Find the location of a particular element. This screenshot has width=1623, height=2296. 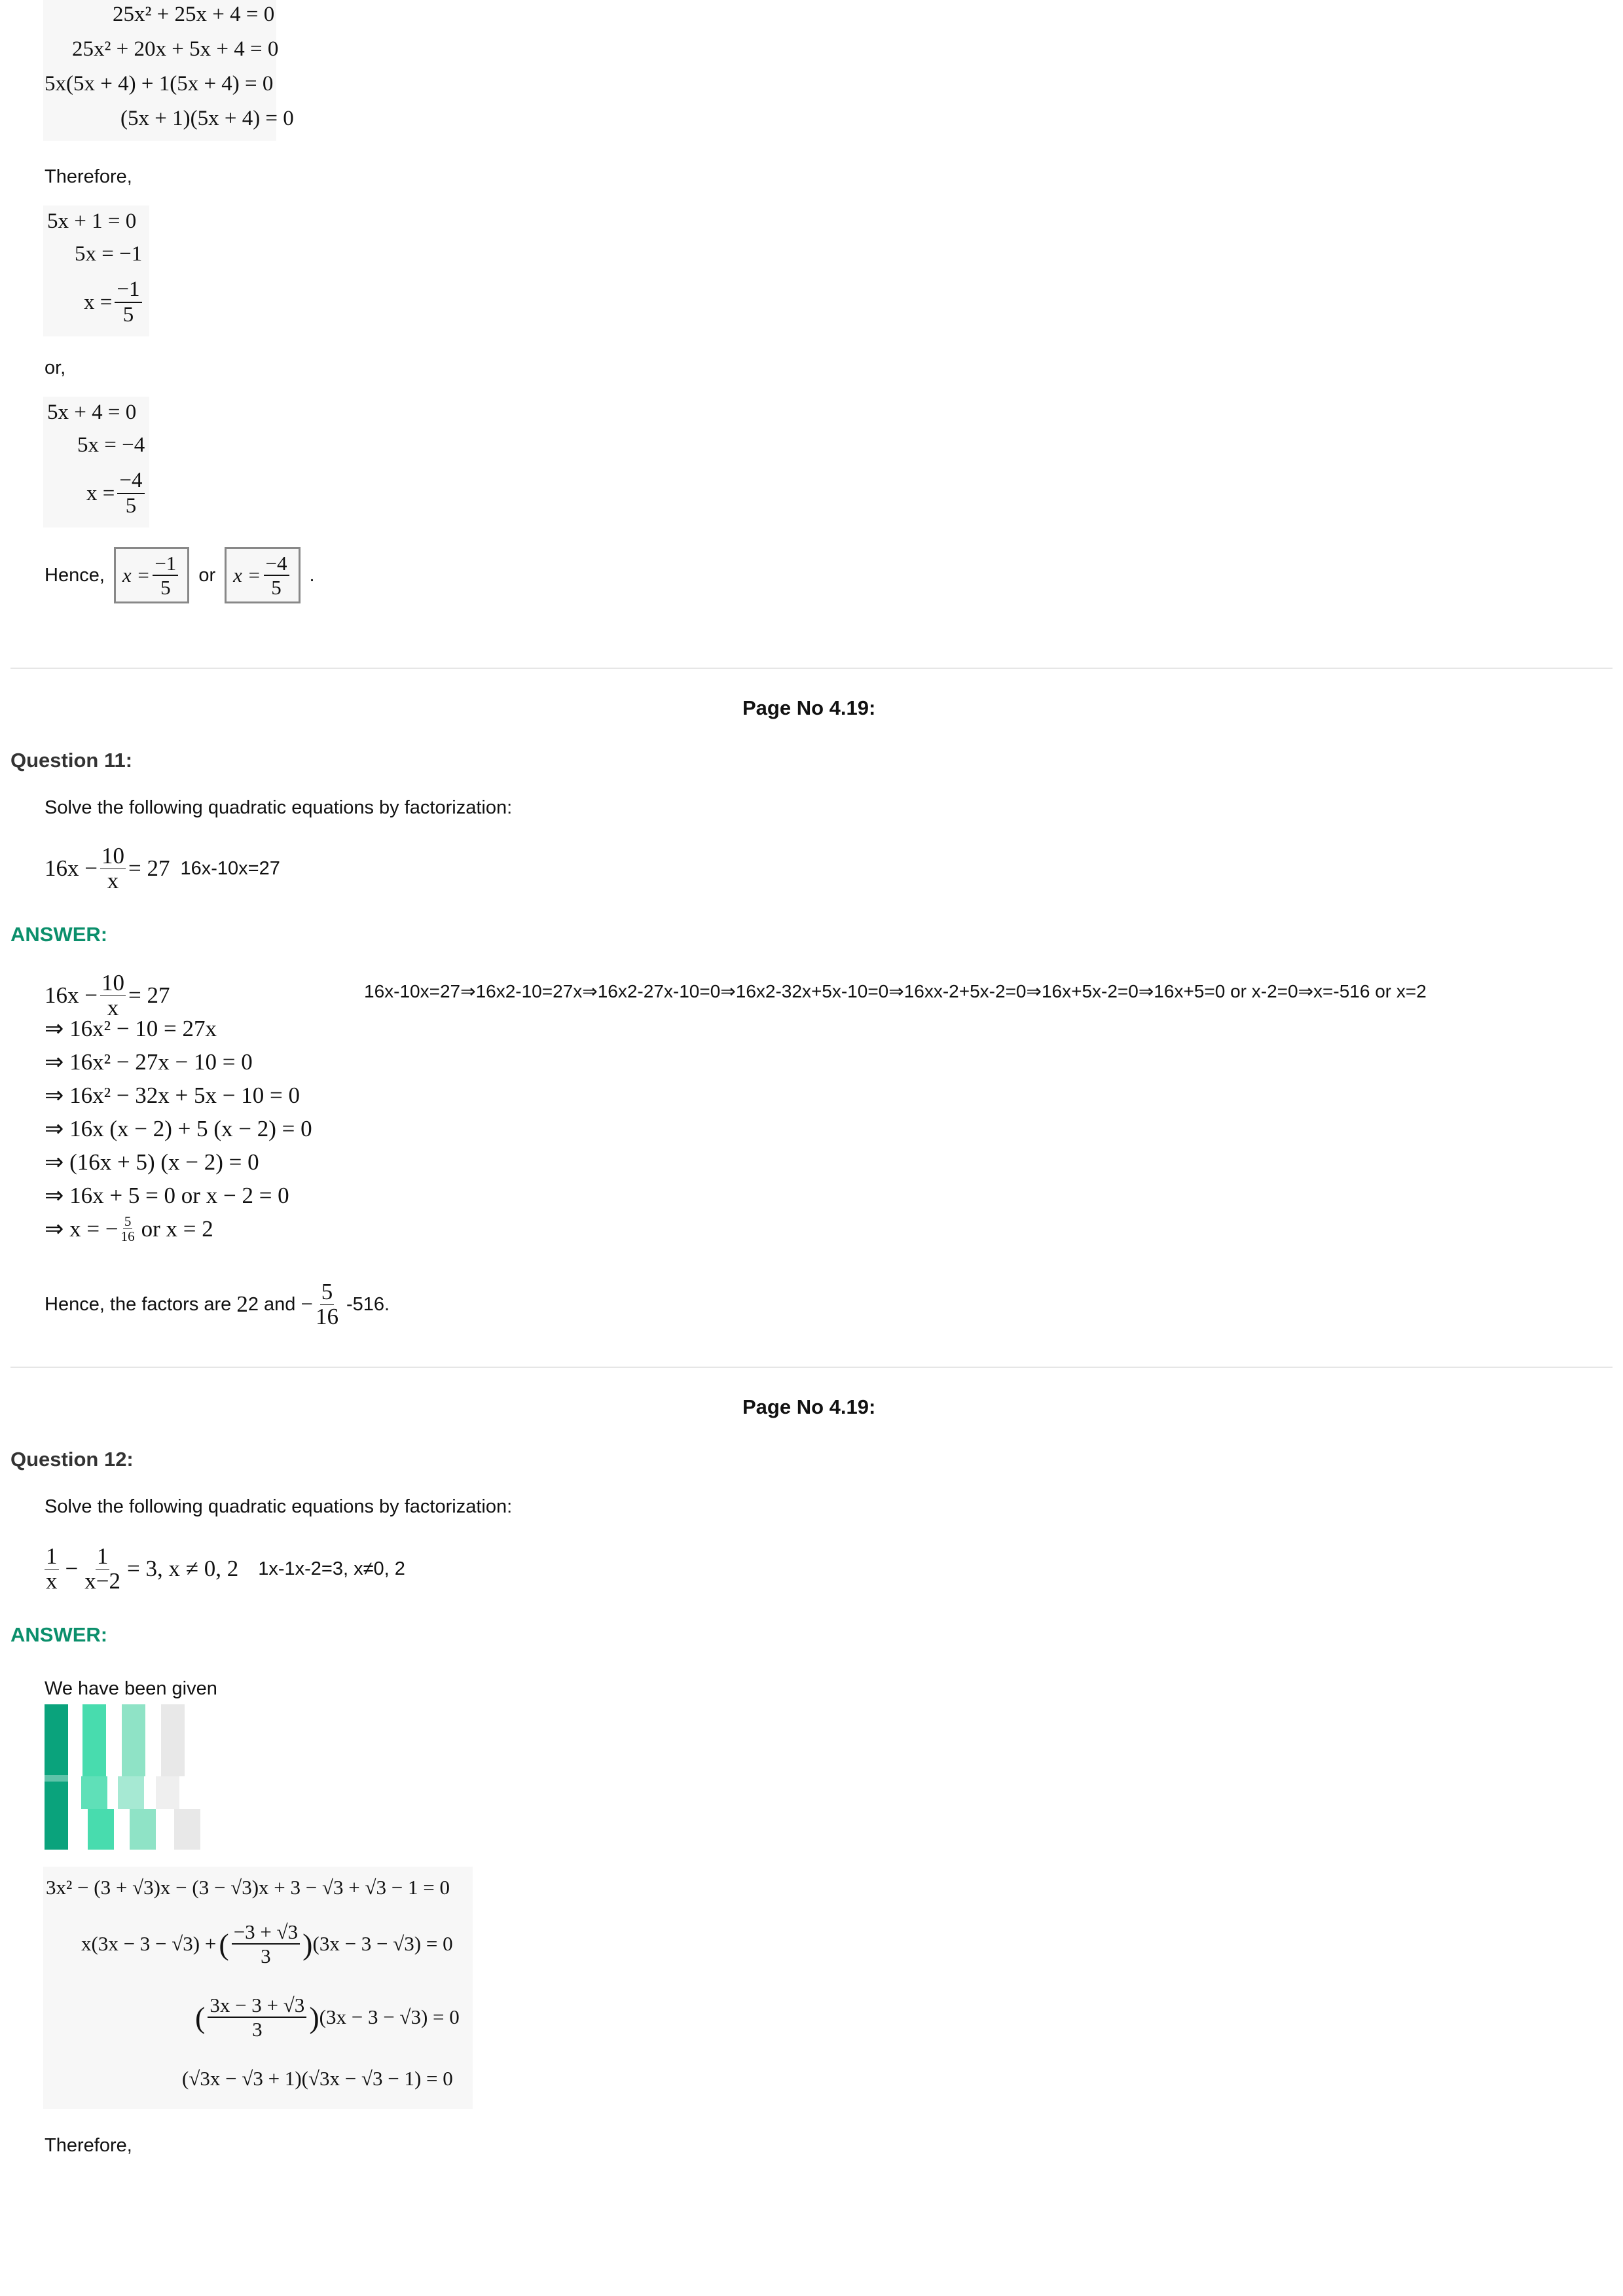

work-line-3: 5x(5x + 4) + 1(5x + 4) = 0 is located at coordinates (159, 84).